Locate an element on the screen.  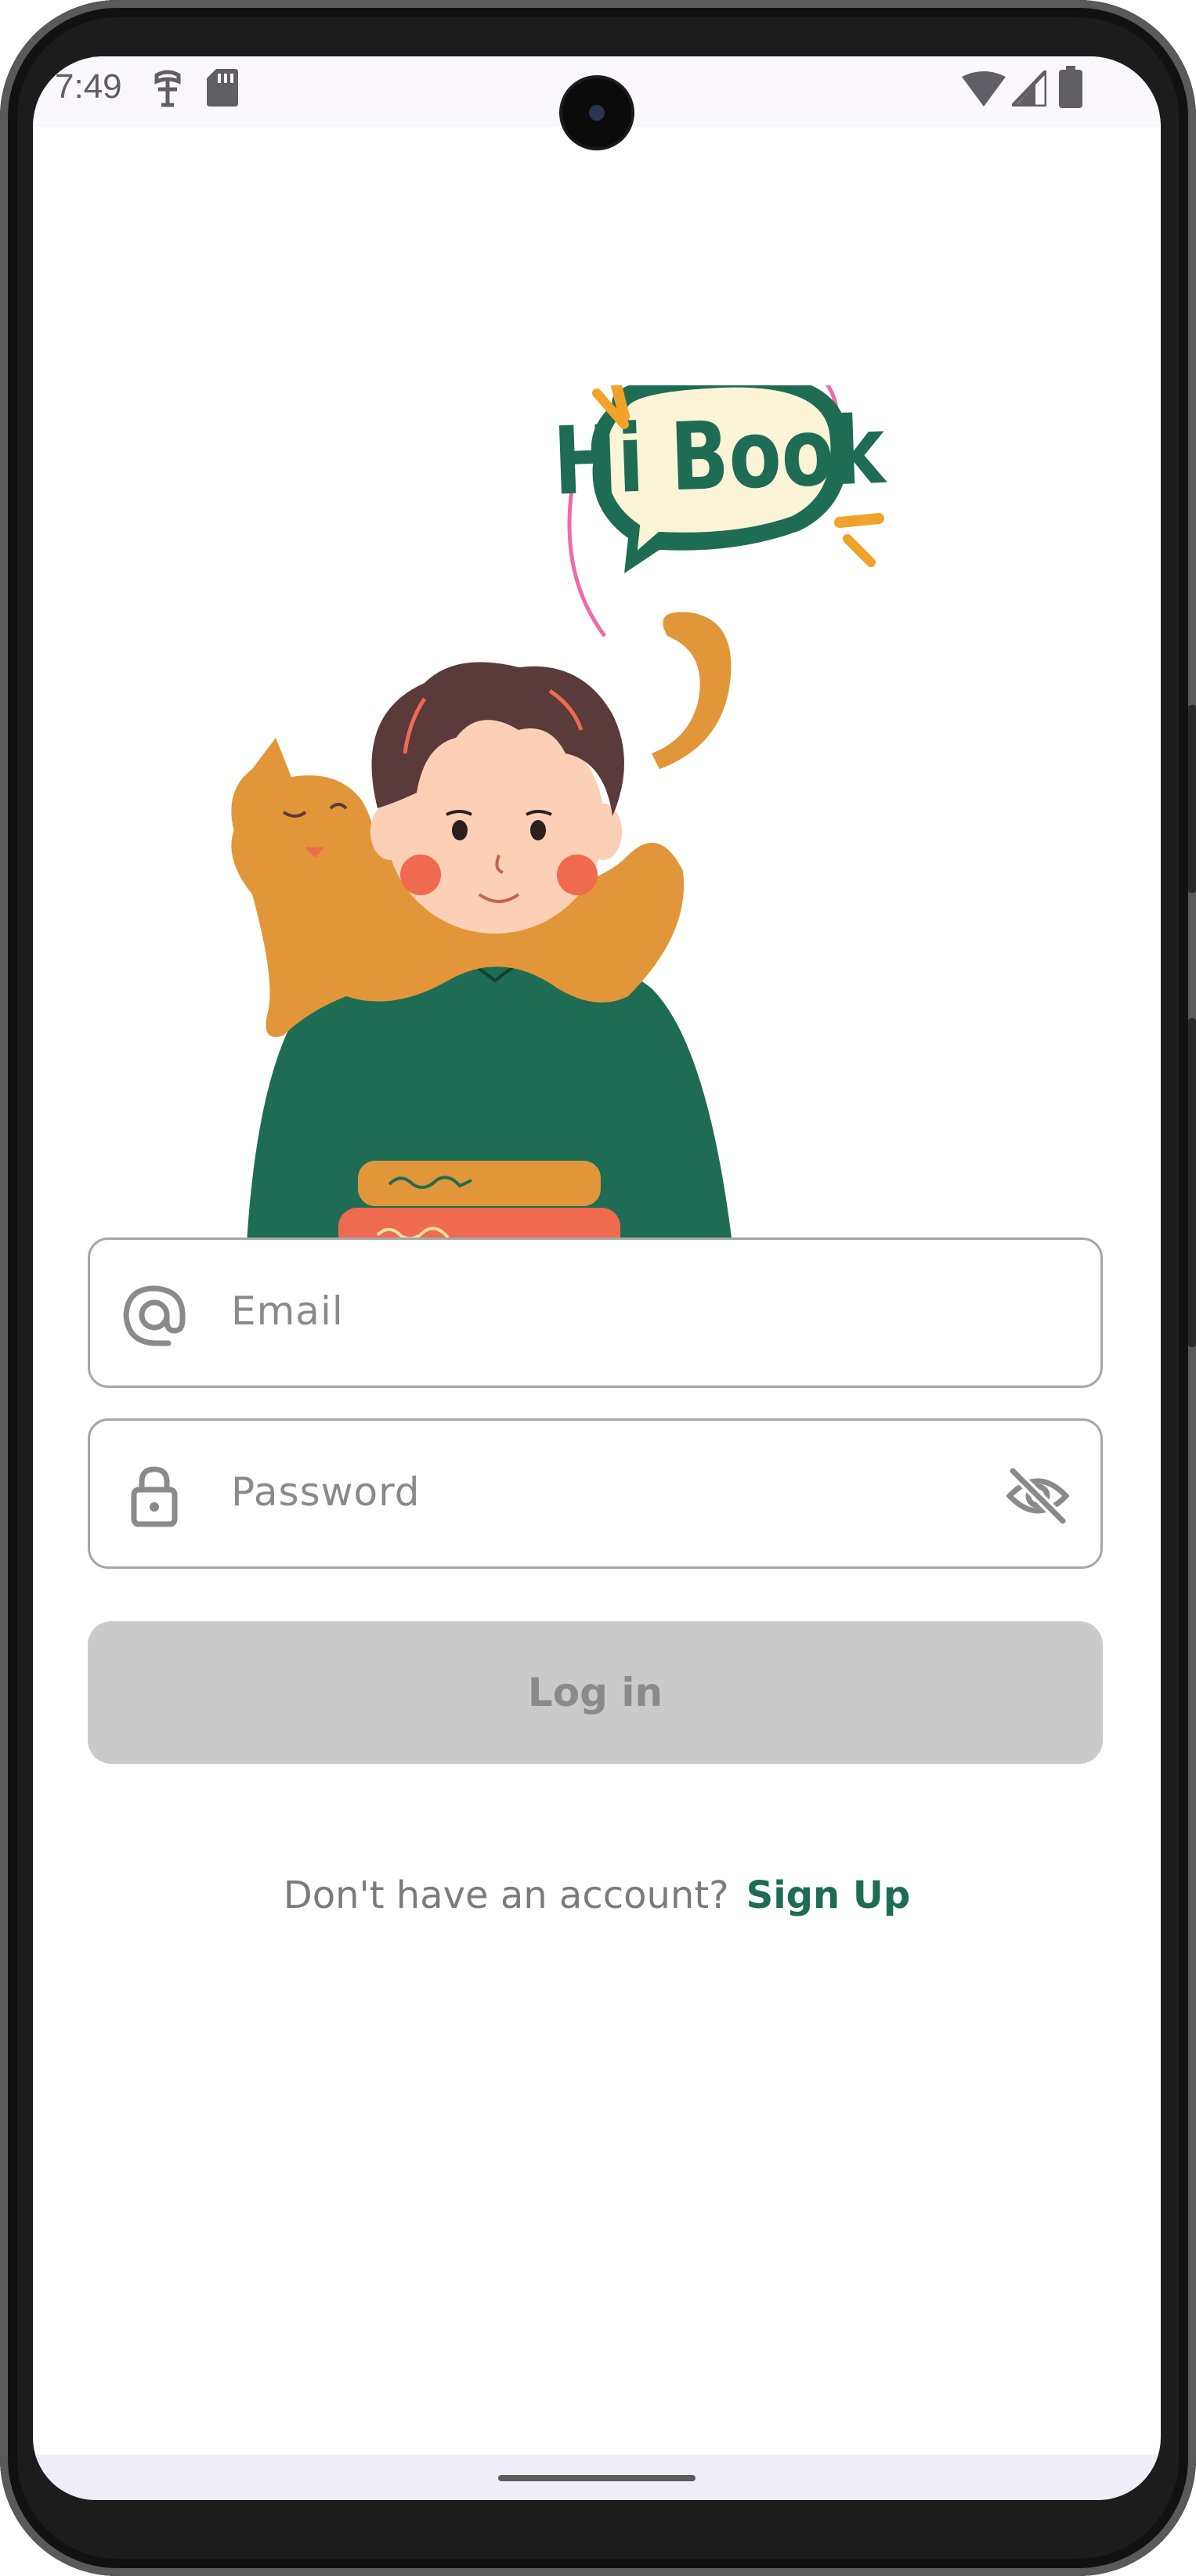
speech-bubble: Hi Book is located at coordinates (719, 511).